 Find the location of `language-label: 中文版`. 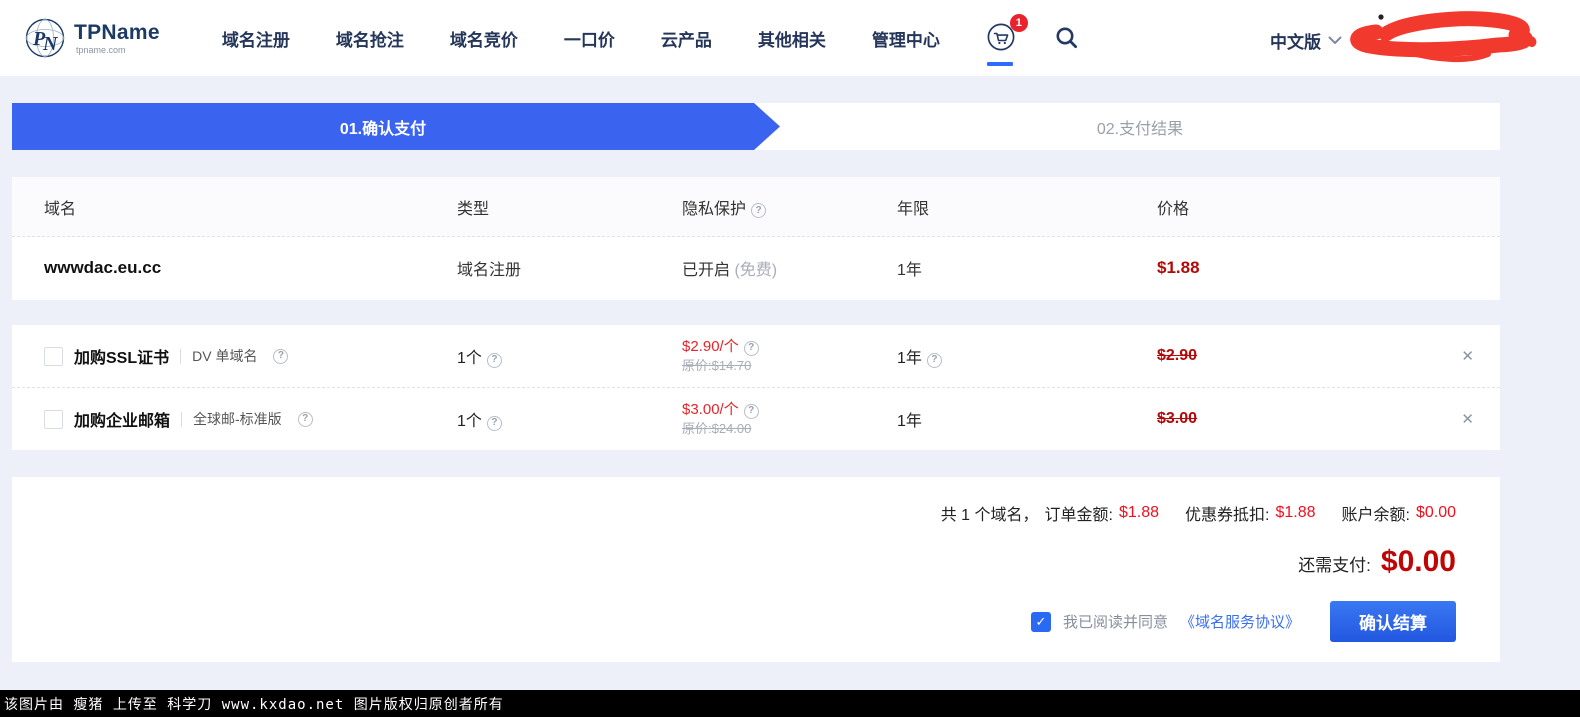

language-label: 中文版 is located at coordinates (1295, 42).